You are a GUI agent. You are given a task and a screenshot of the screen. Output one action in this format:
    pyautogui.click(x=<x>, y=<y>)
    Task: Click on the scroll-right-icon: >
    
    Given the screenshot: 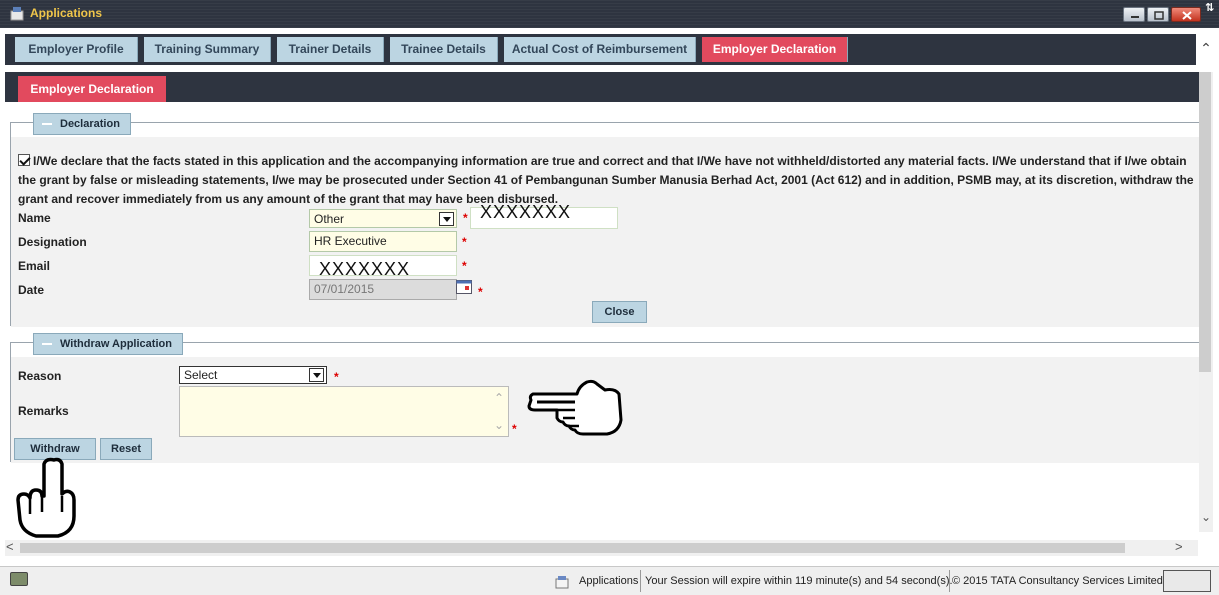 What is the action you would take?
    pyautogui.click(x=1179, y=546)
    